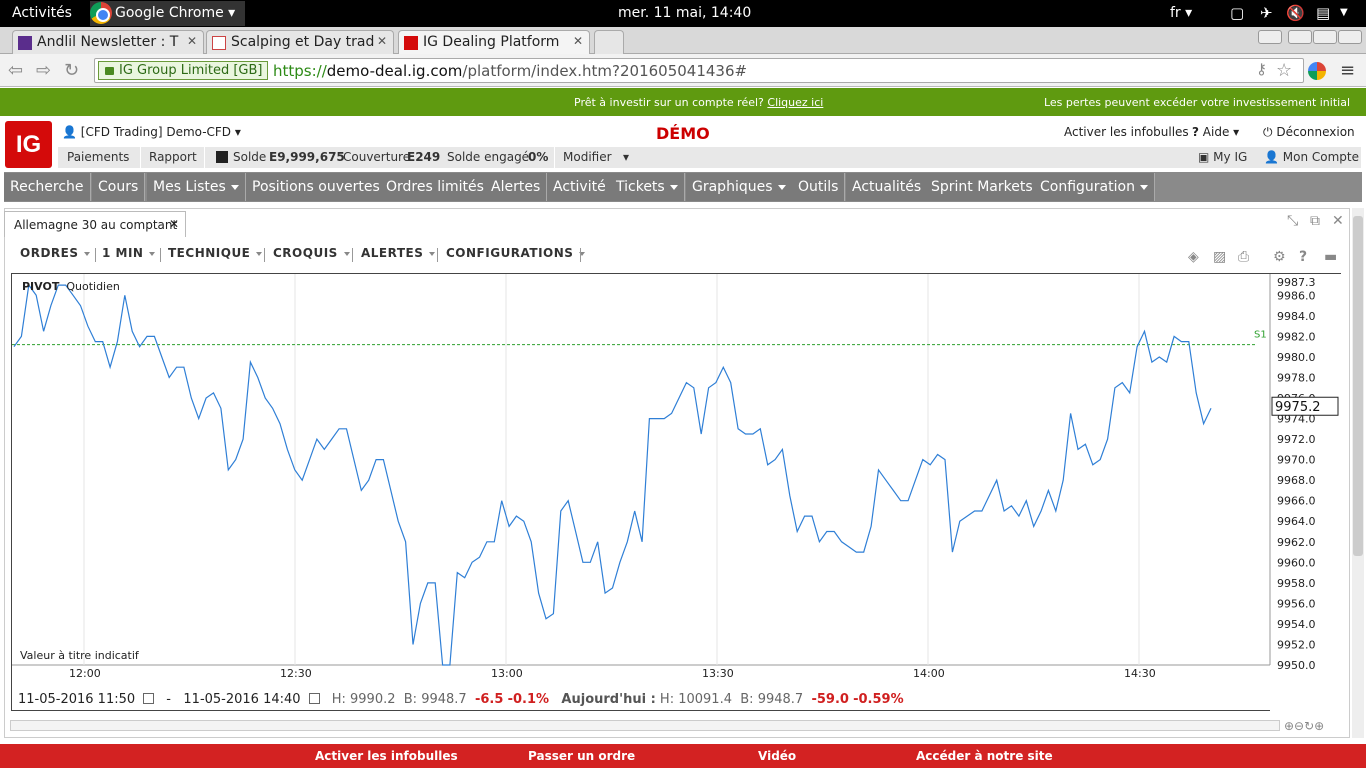  Describe the element at coordinates (1338, 221) in the screenshot. I see `close-panel-icon: ✕` at that location.